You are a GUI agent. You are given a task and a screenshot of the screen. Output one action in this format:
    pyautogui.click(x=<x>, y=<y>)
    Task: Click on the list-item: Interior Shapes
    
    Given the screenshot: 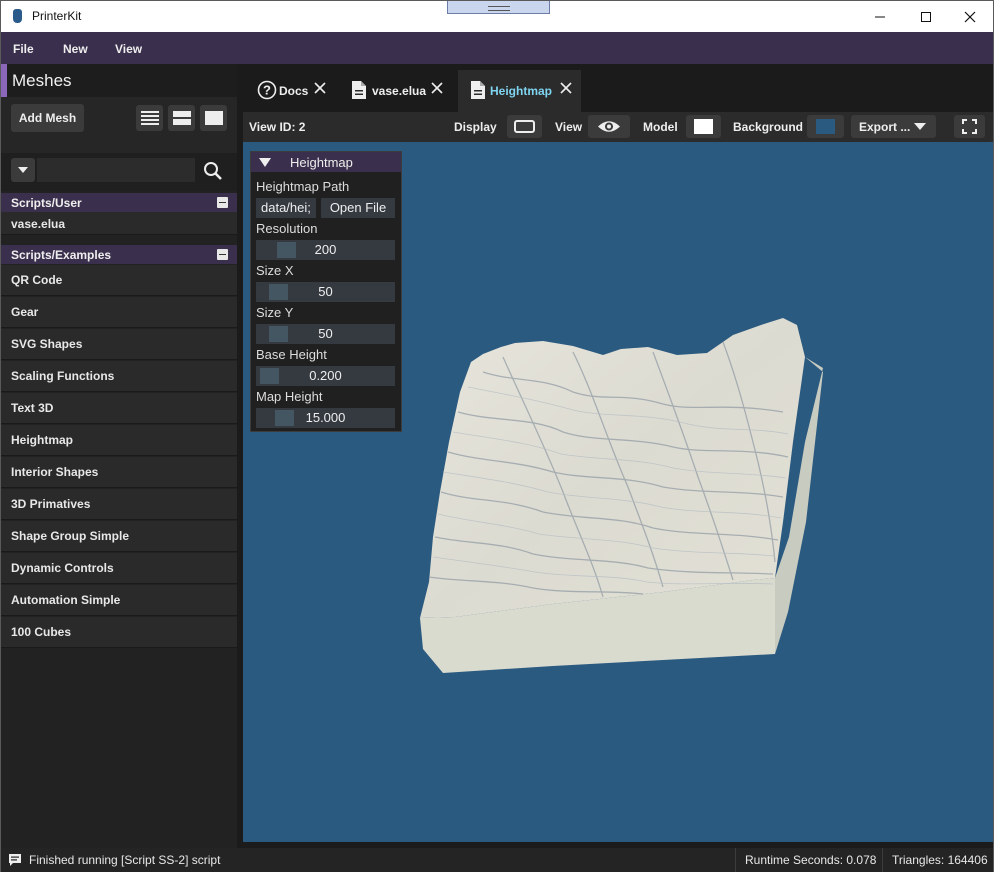 What is the action you would take?
    pyautogui.click(x=119, y=472)
    